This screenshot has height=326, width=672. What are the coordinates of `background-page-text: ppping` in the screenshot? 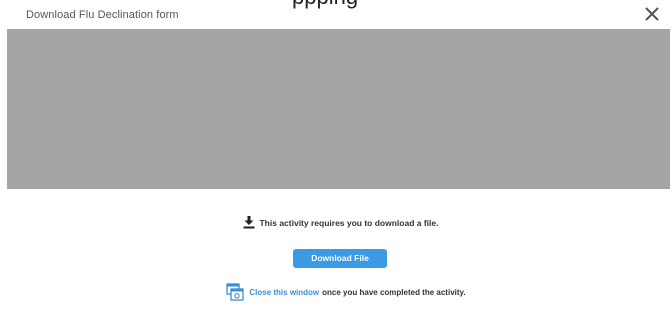 It's located at (325, 4).